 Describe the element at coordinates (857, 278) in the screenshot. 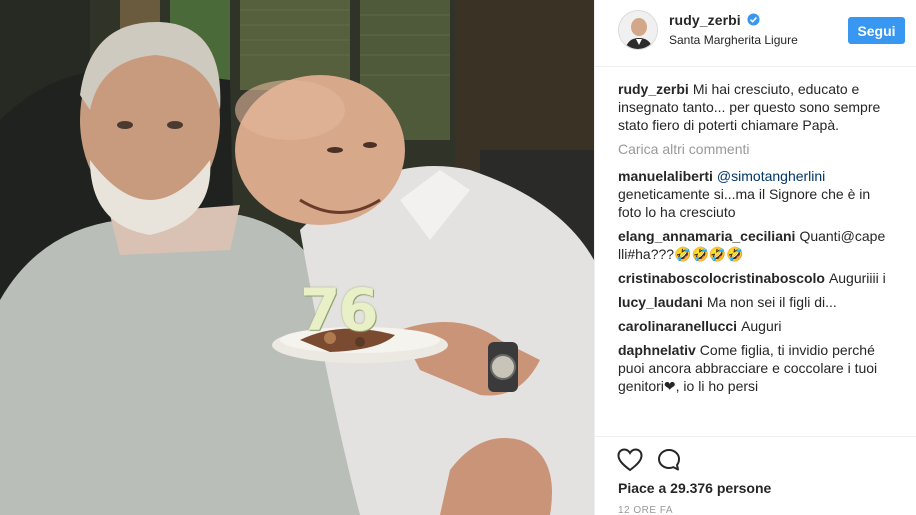

I see `comment-text: Auguriiii i` at that location.